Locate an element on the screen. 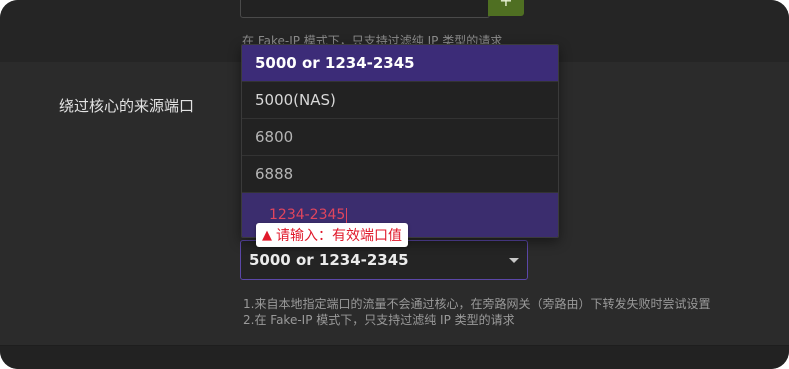 Image resolution: width=789 pixels, height=369 pixels. warning-icon: ▲ is located at coordinates (267, 235).